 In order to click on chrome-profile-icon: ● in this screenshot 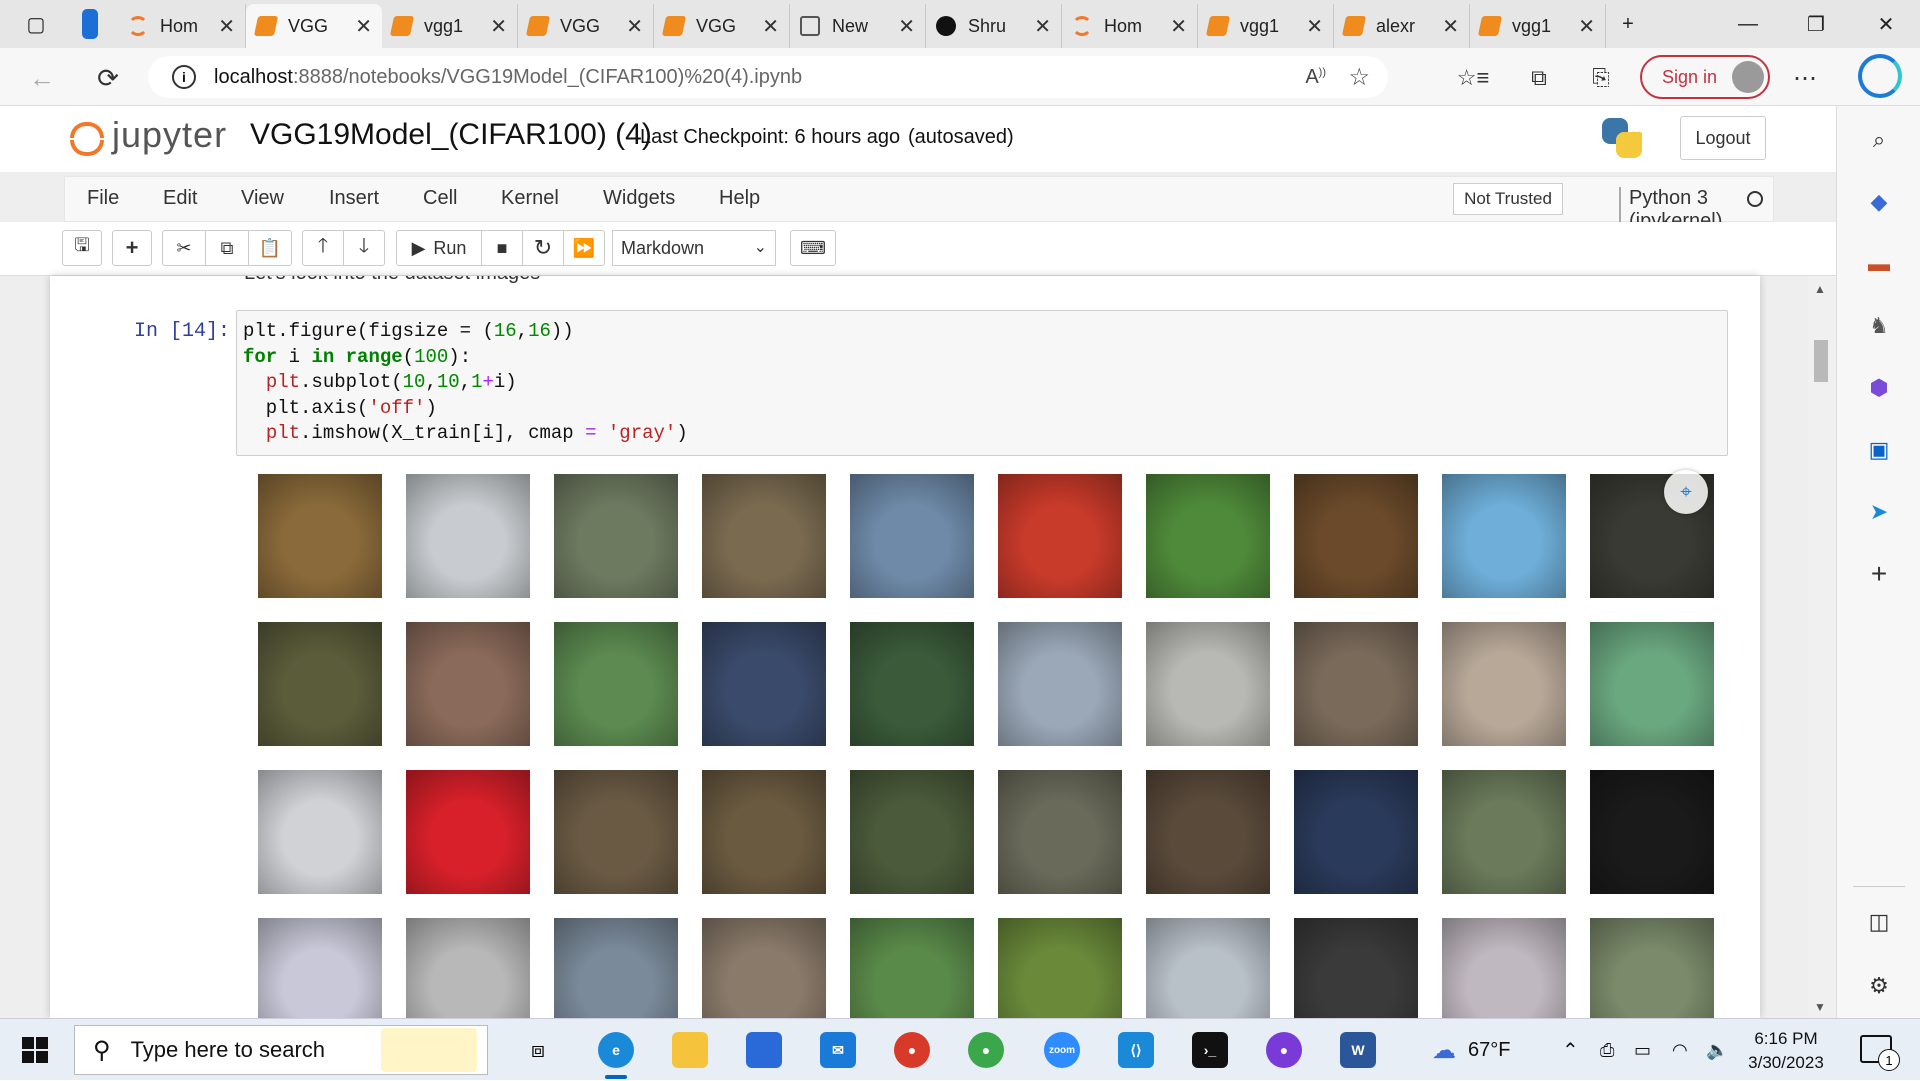, I will do `click(986, 1050)`.